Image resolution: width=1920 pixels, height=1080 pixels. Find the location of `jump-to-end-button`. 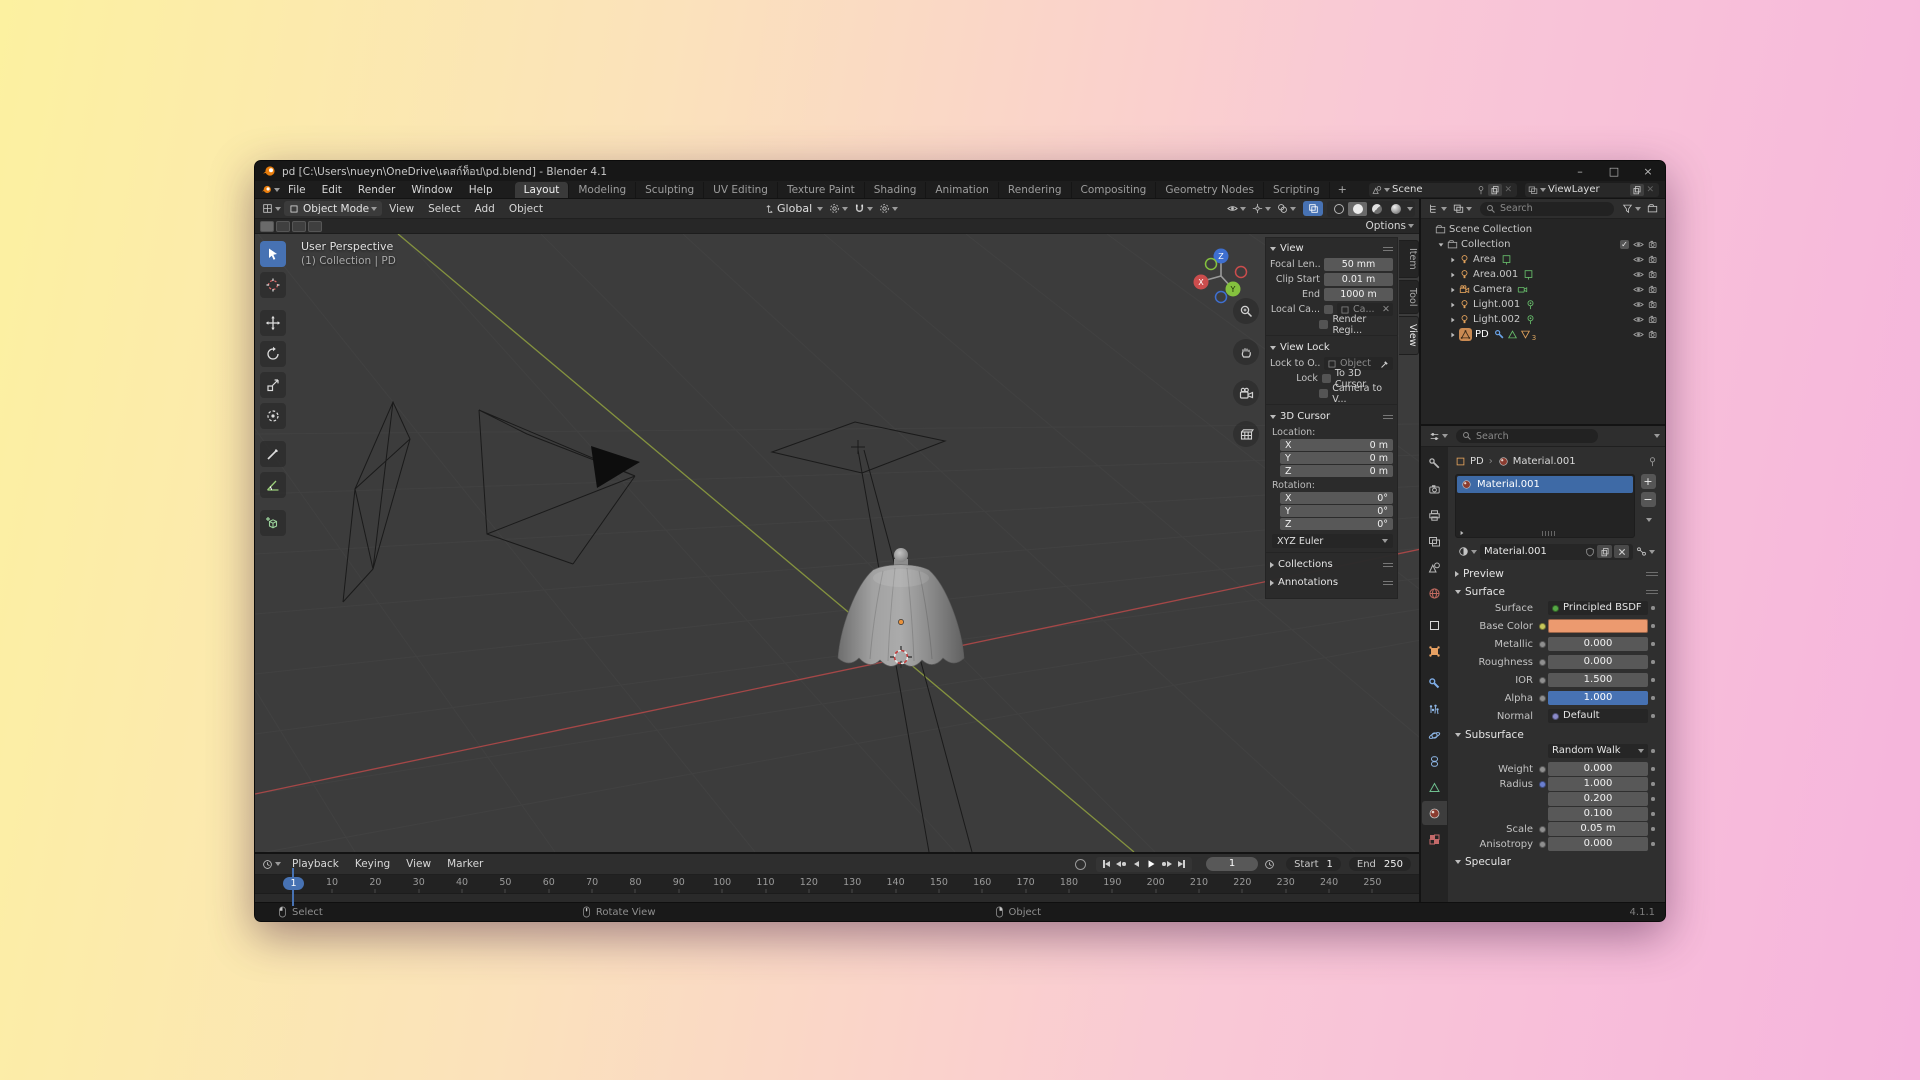

jump-to-end-button is located at coordinates (1181, 864).